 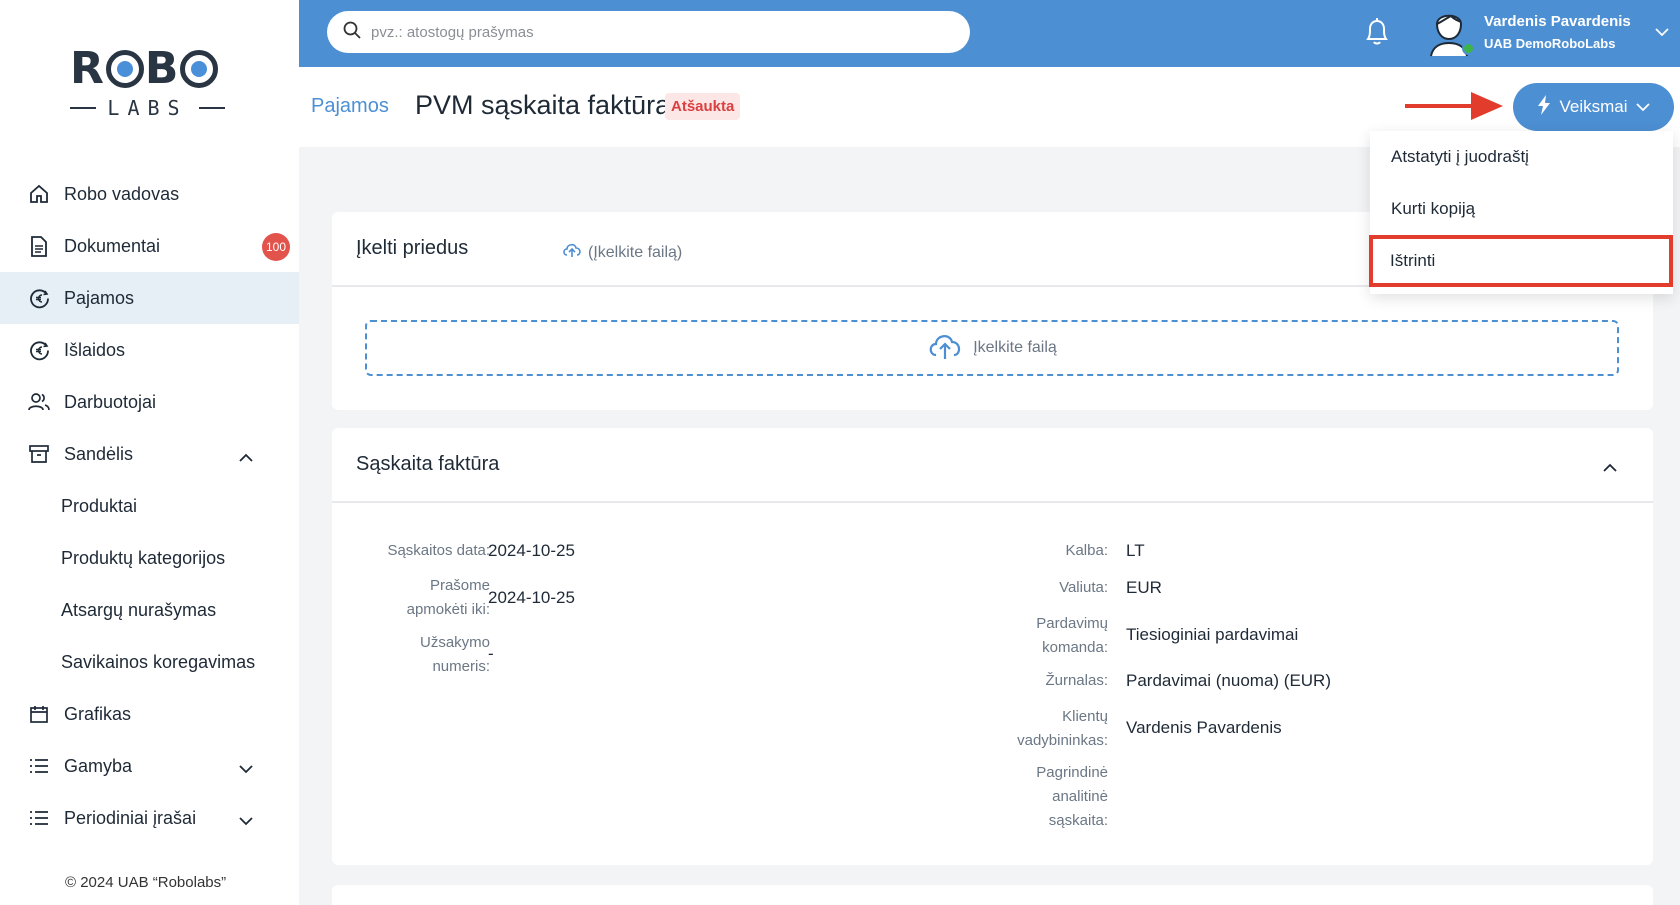 I want to click on invoice-card-title: Sąskaita faktūra, so click(x=428, y=464).